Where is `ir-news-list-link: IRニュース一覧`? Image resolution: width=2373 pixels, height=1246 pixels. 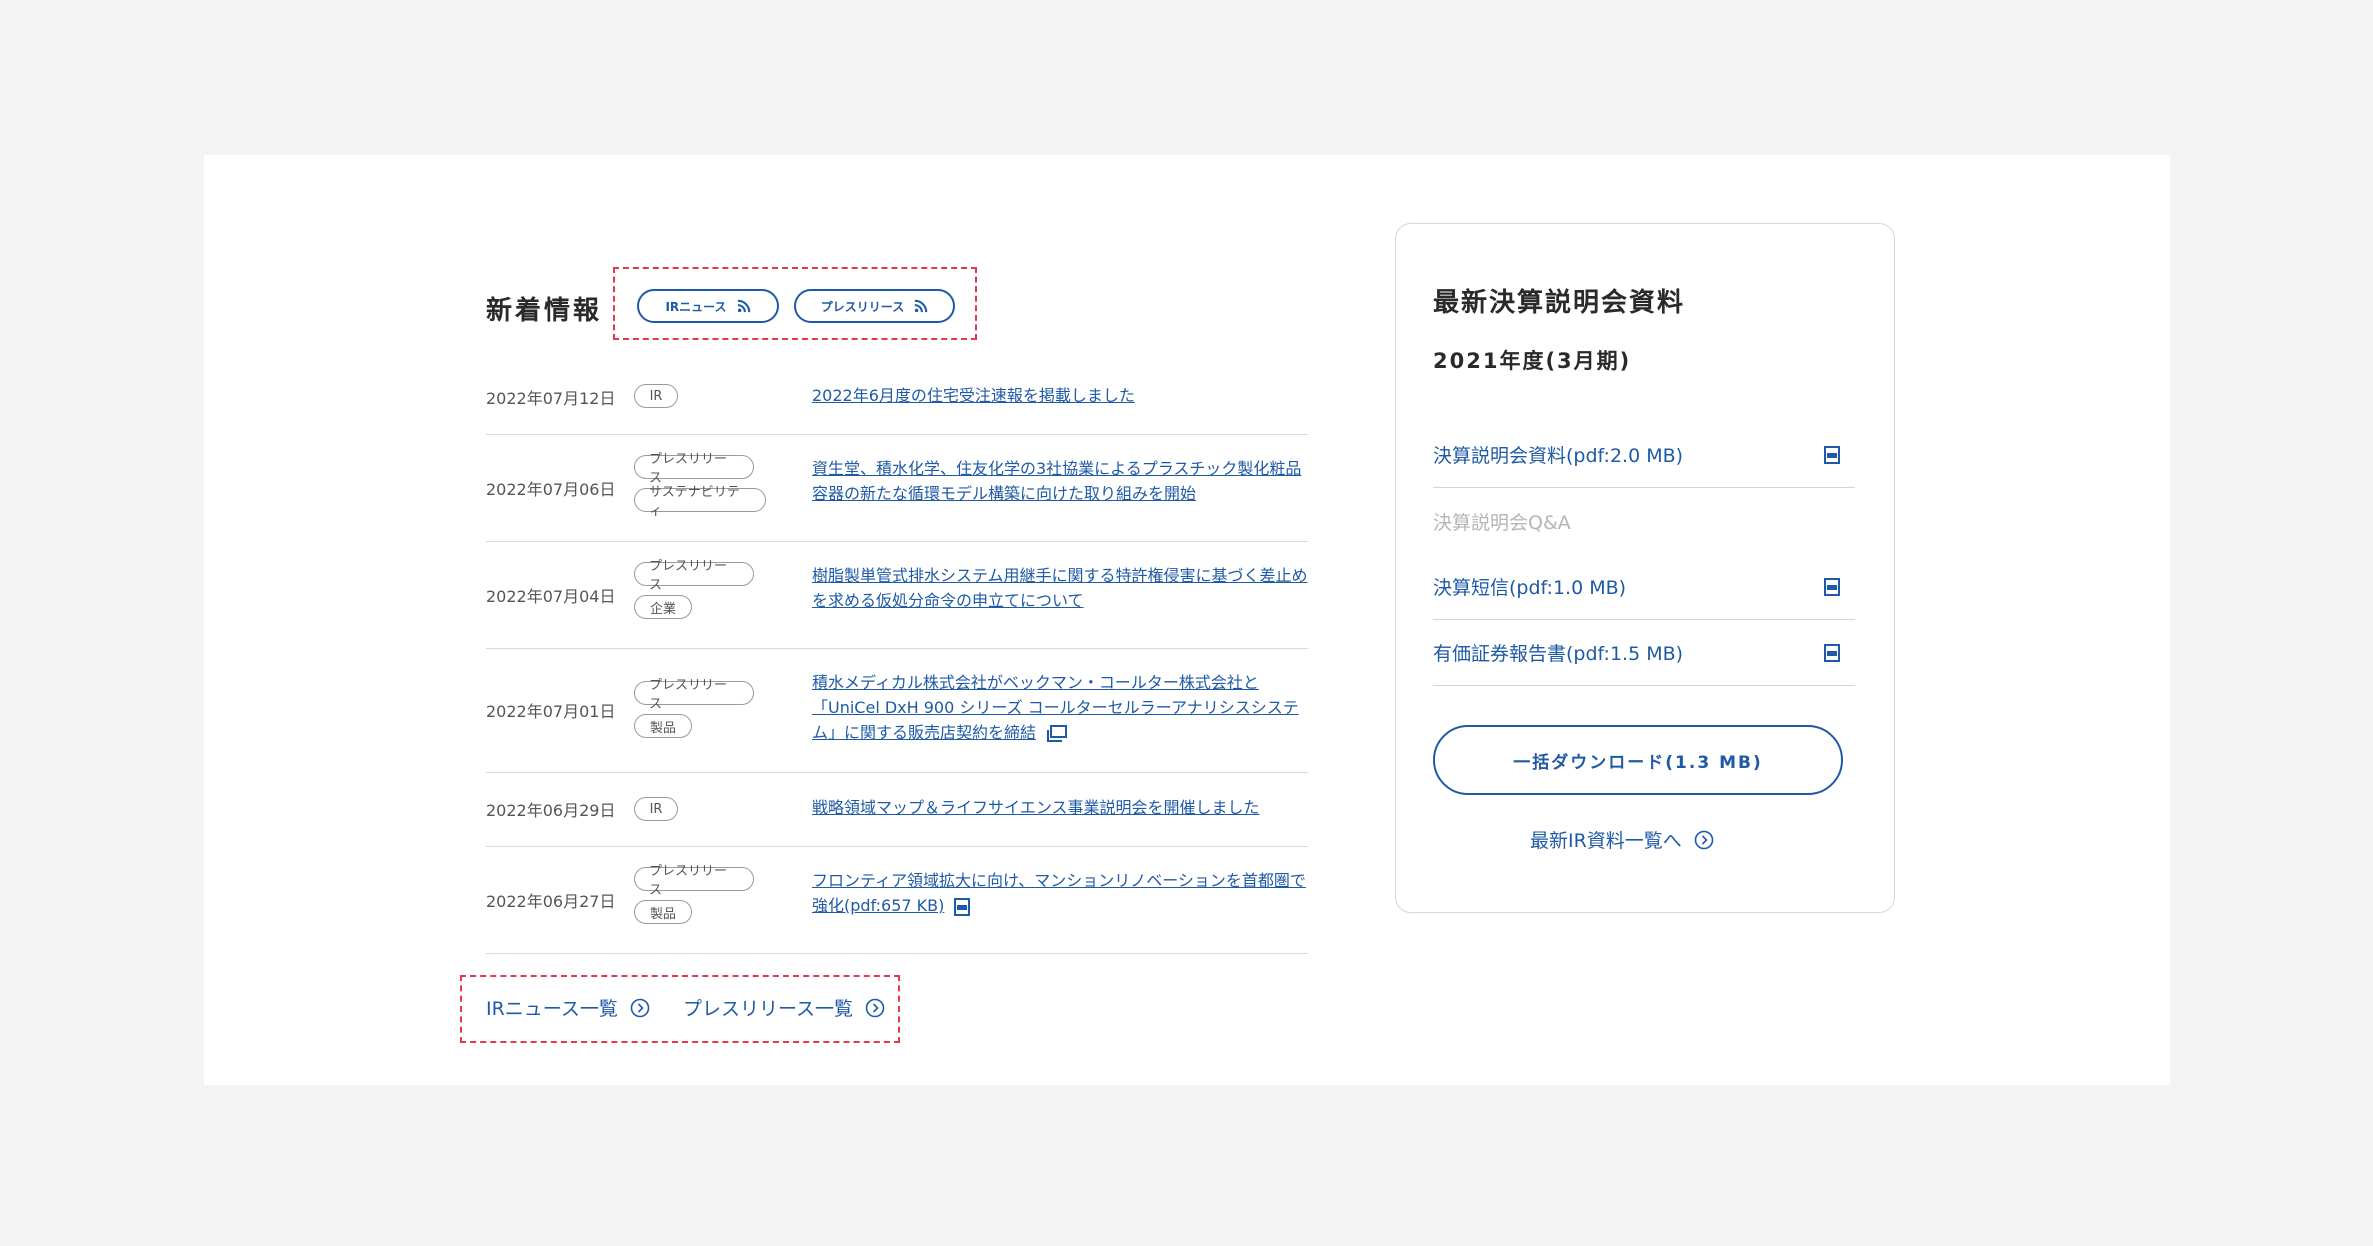
ir-news-list-link: IRニュース一覧 is located at coordinates (568, 1007).